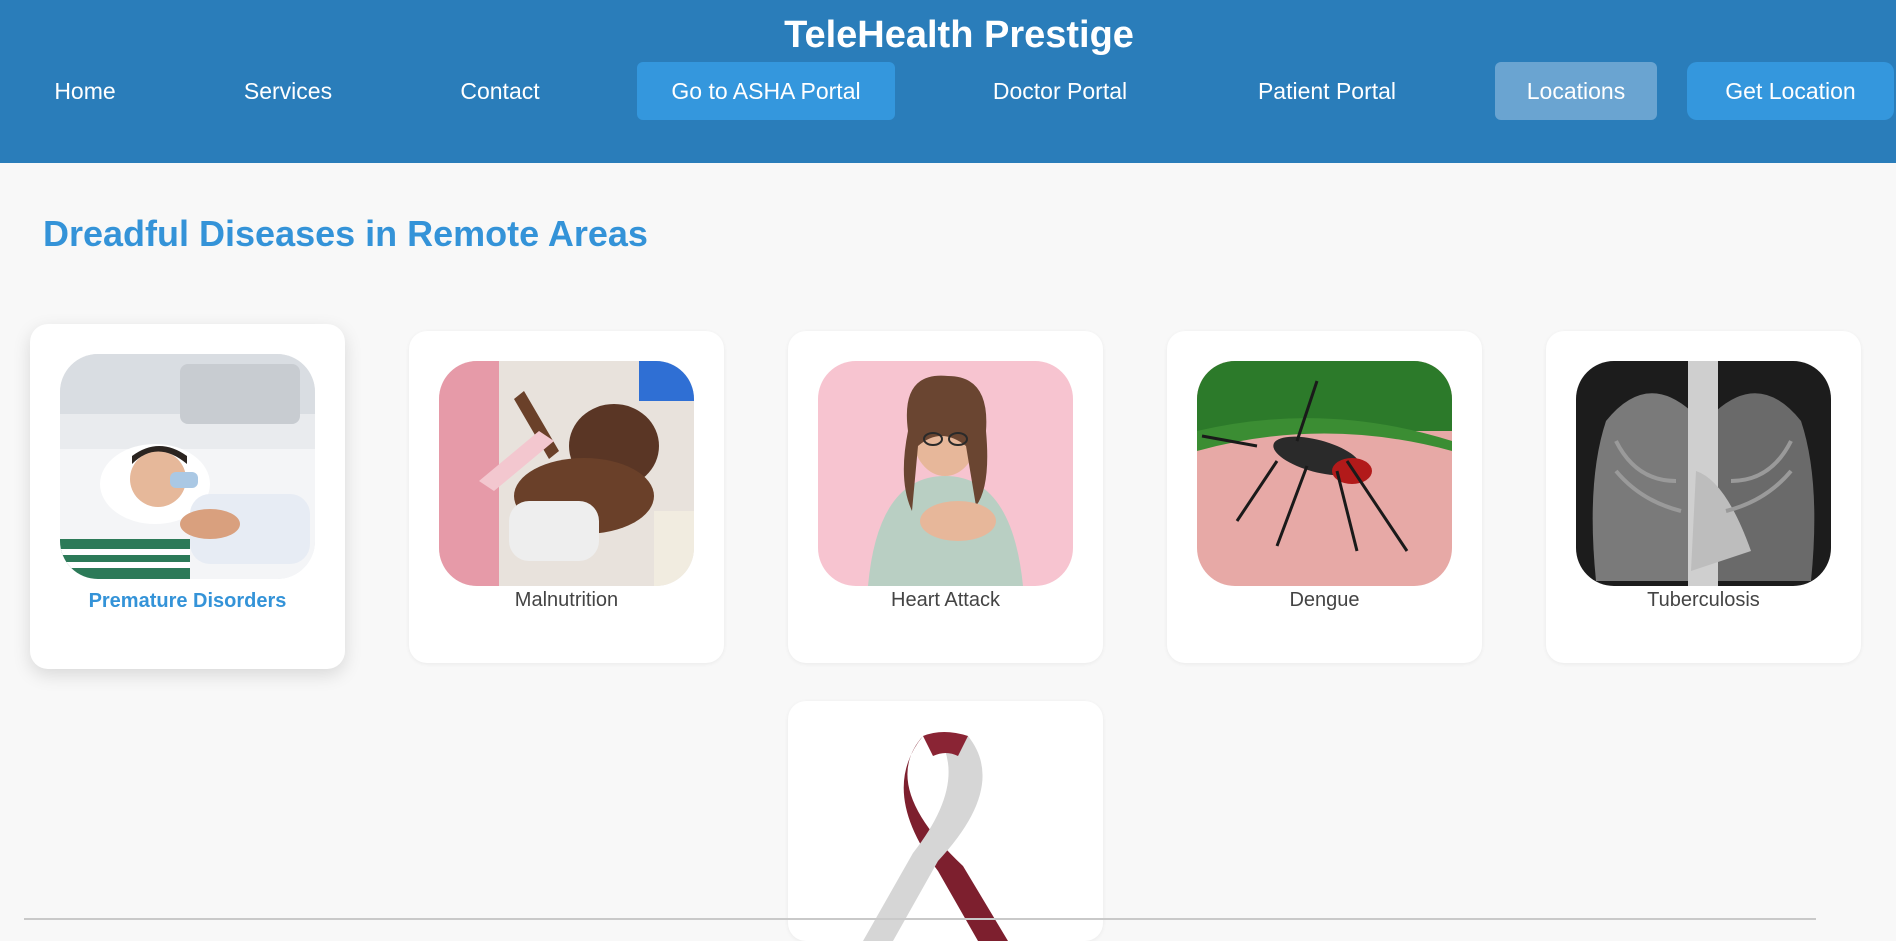 This screenshot has width=1896, height=941. Describe the element at coordinates (1324, 473) in the screenshot. I see `mosquito-photo` at that location.